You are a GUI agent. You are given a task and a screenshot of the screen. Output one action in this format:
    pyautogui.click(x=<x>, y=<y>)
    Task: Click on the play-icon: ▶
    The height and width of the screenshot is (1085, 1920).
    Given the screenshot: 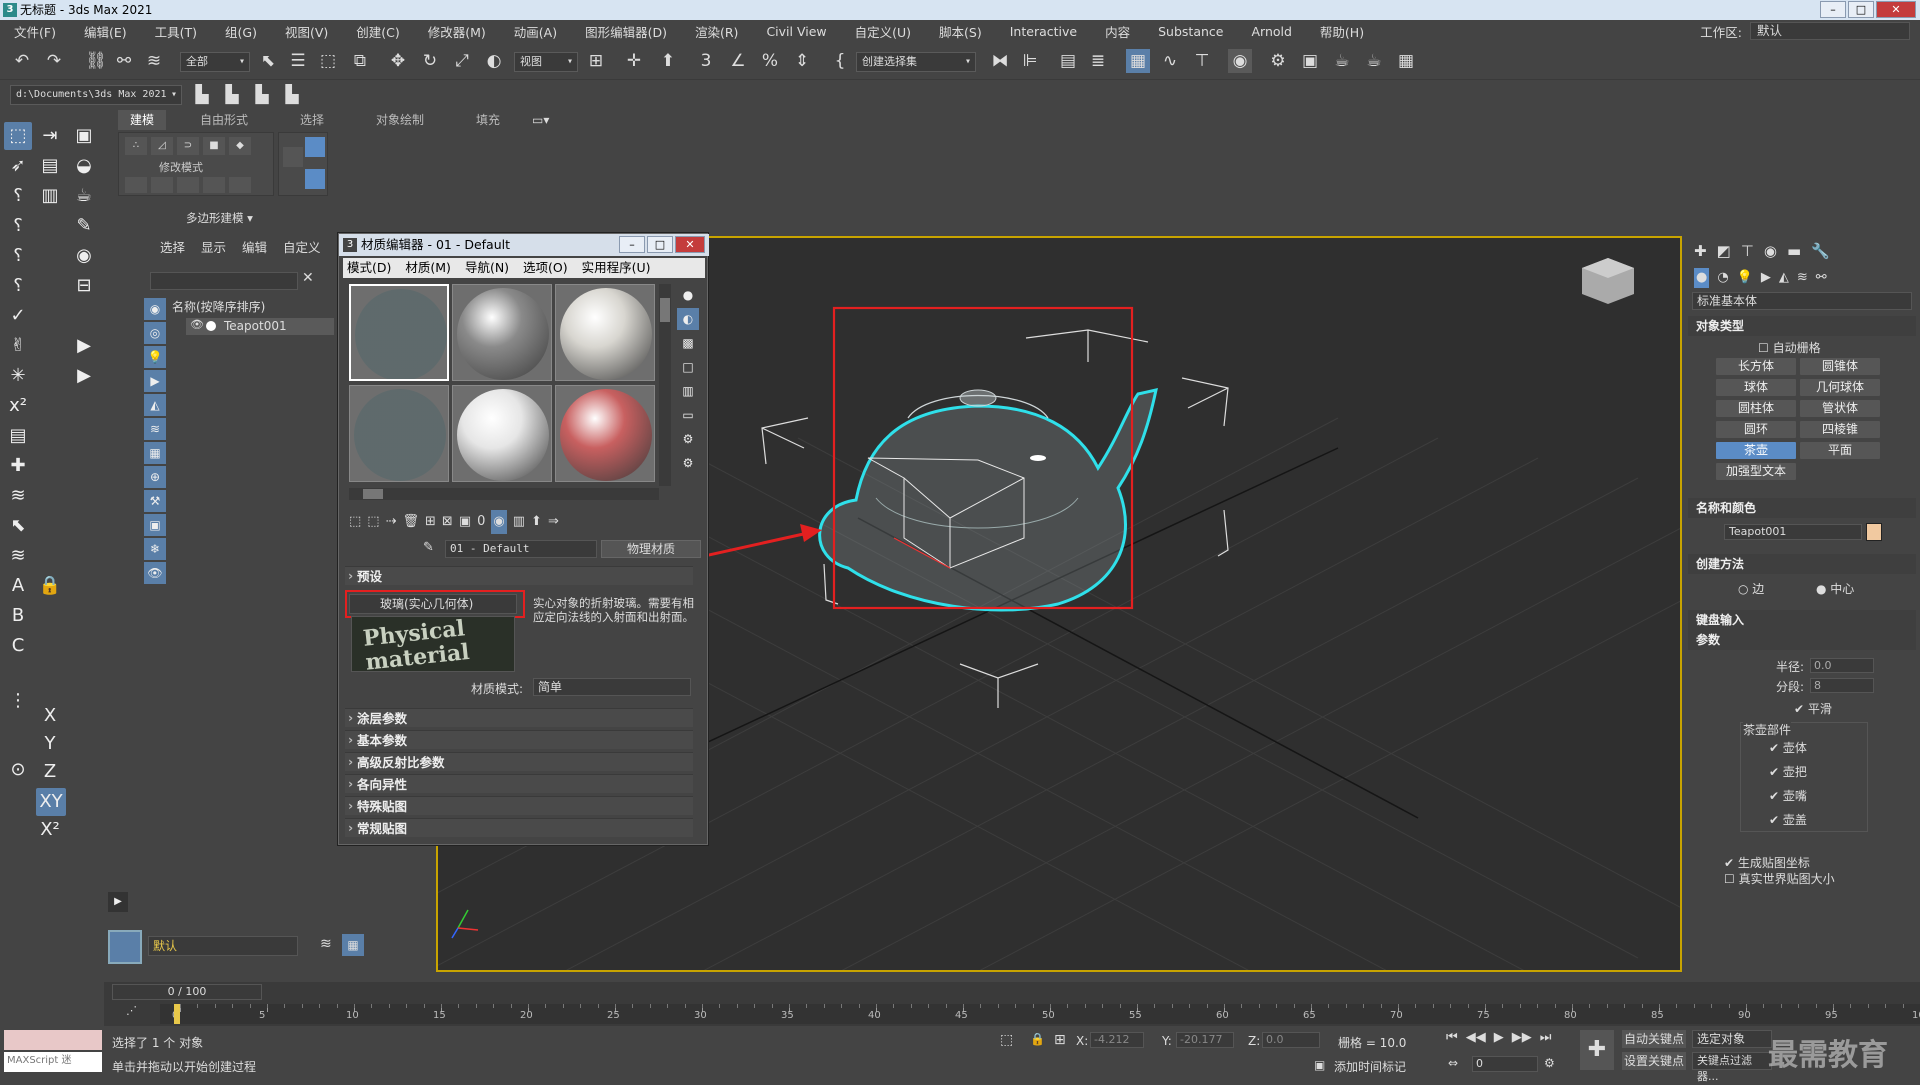 What is the action you would take?
    pyautogui.click(x=1499, y=1037)
    